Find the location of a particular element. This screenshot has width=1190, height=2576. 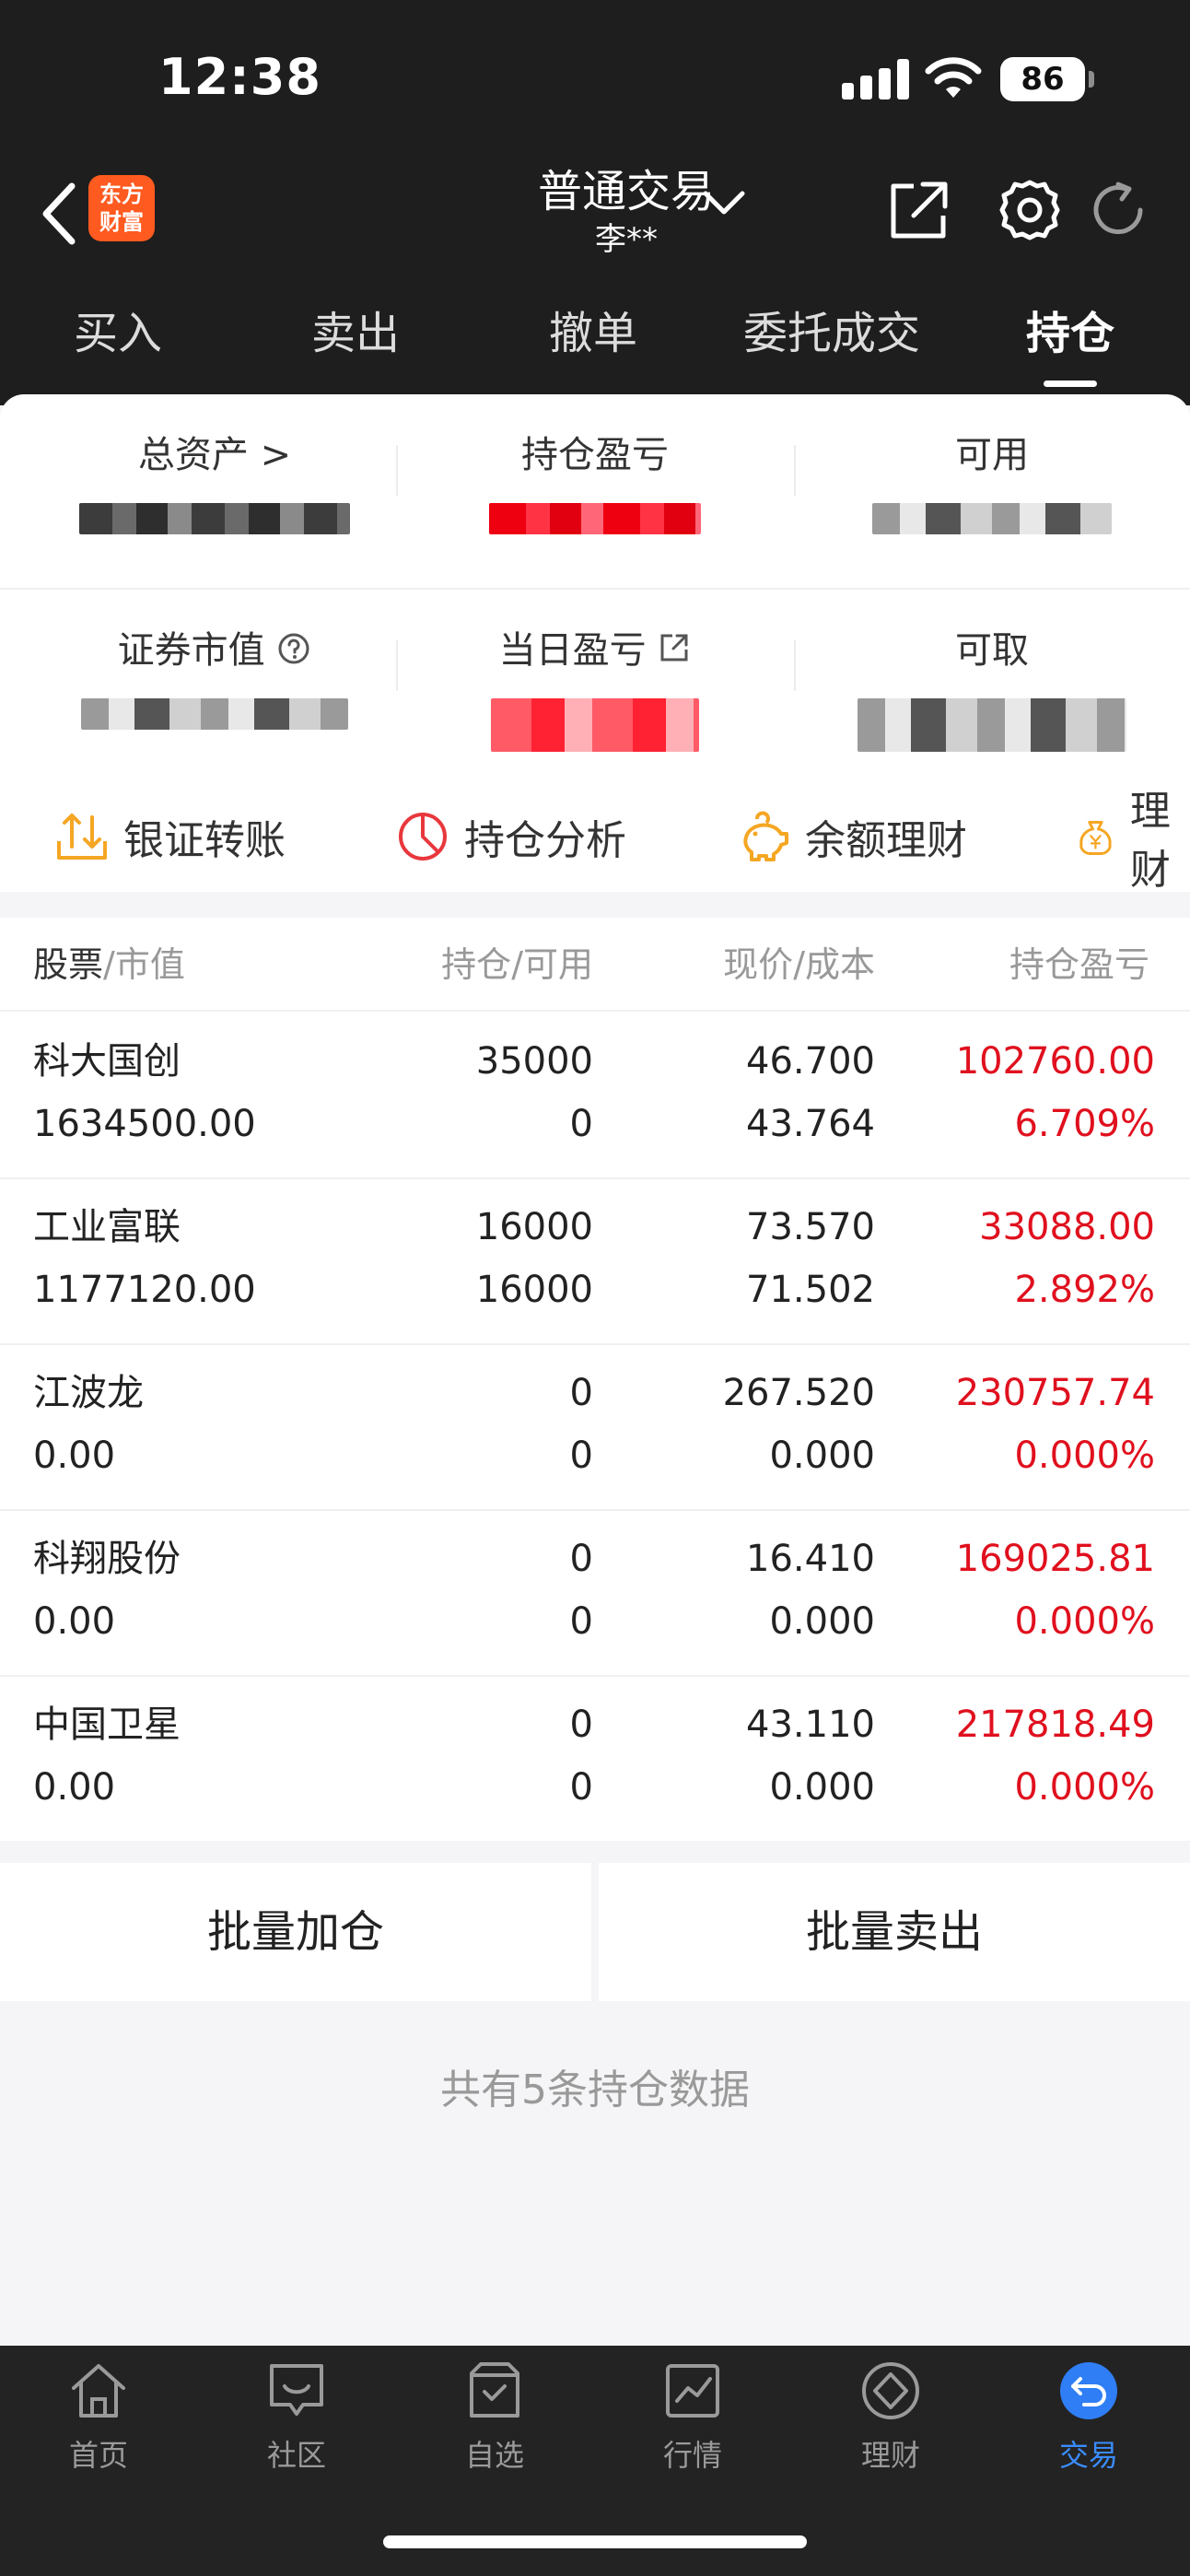

status-time: 12:38 is located at coordinates (239, 77).